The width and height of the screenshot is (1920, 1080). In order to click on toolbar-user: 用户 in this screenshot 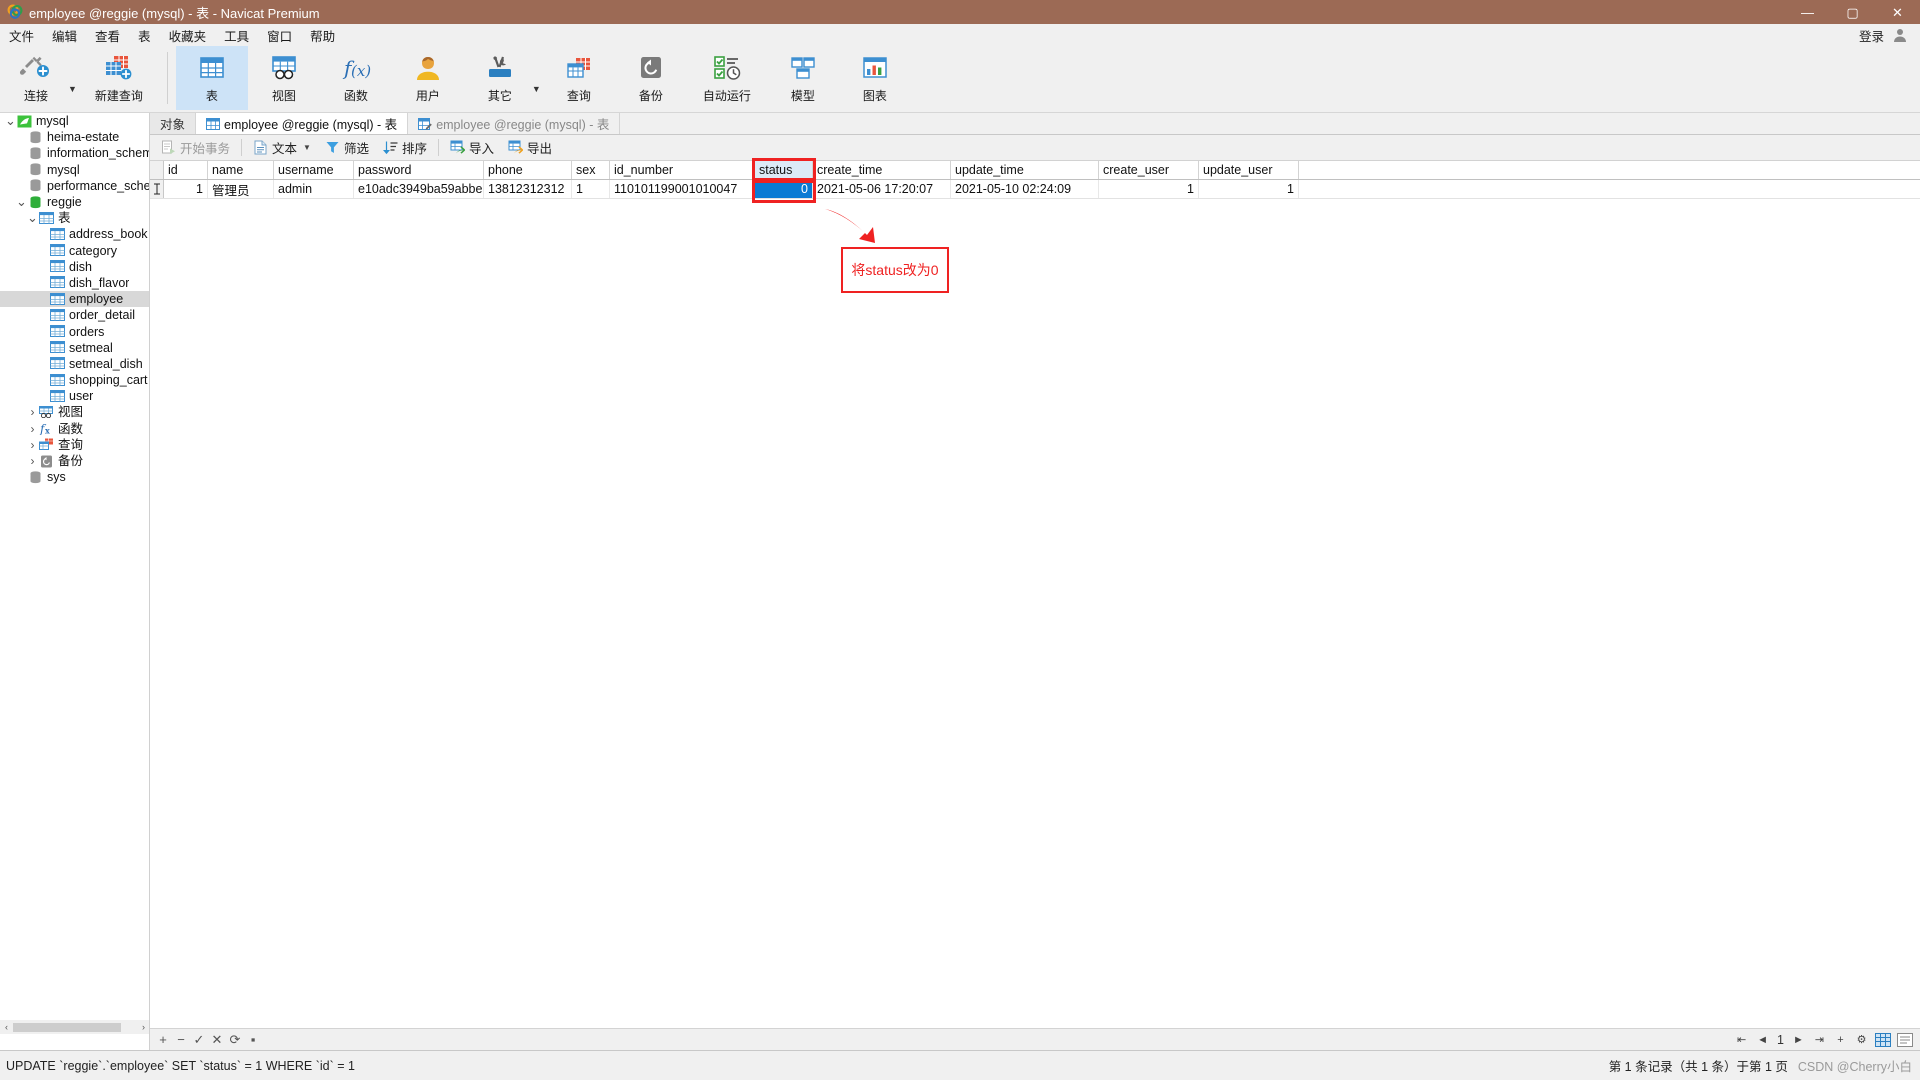, I will do `click(428, 78)`.